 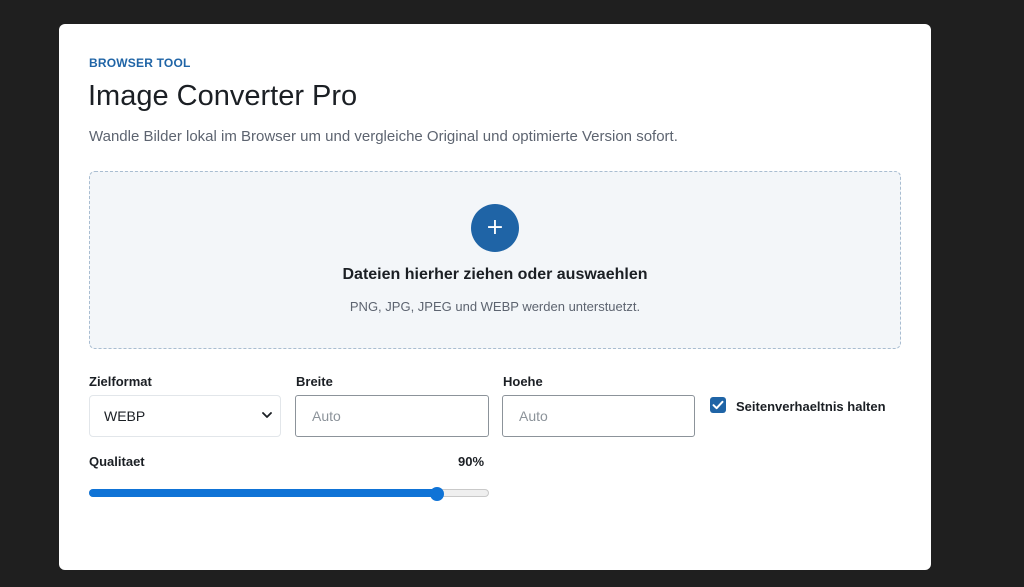 I want to click on plus-icon: +, so click(x=495, y=228).